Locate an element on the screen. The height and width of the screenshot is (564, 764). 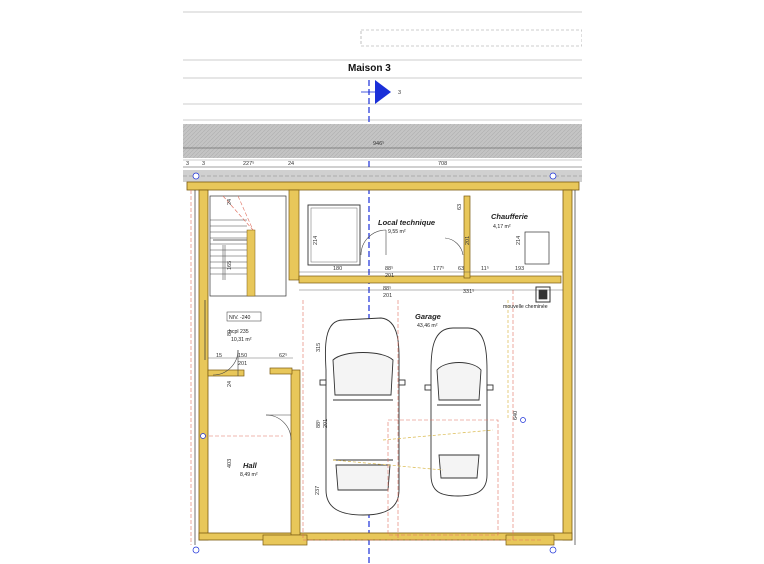
vdim-1: 24 is located at coordinates (230, 202).